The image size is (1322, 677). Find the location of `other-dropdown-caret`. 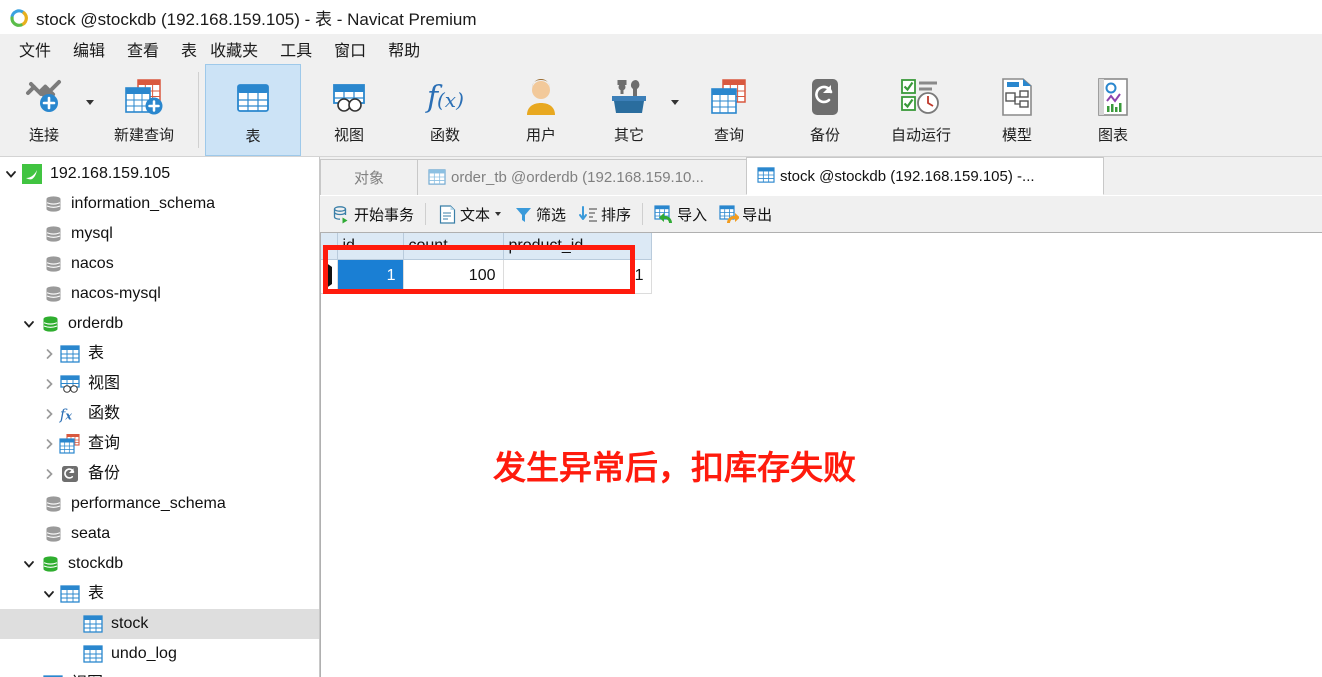

other-dropdown-caret is located at coordinates (675, 110).